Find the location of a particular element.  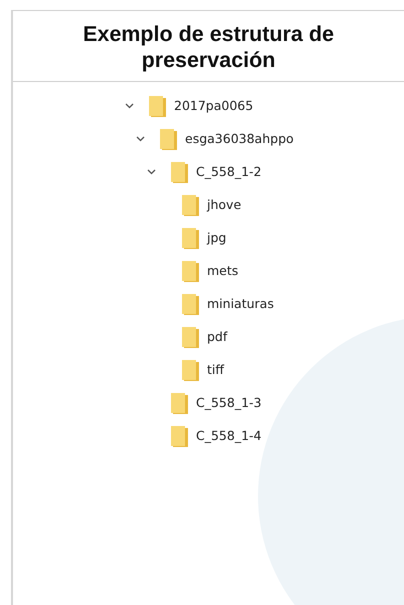

folder-label: jhove is located at coordinates (224, 204).